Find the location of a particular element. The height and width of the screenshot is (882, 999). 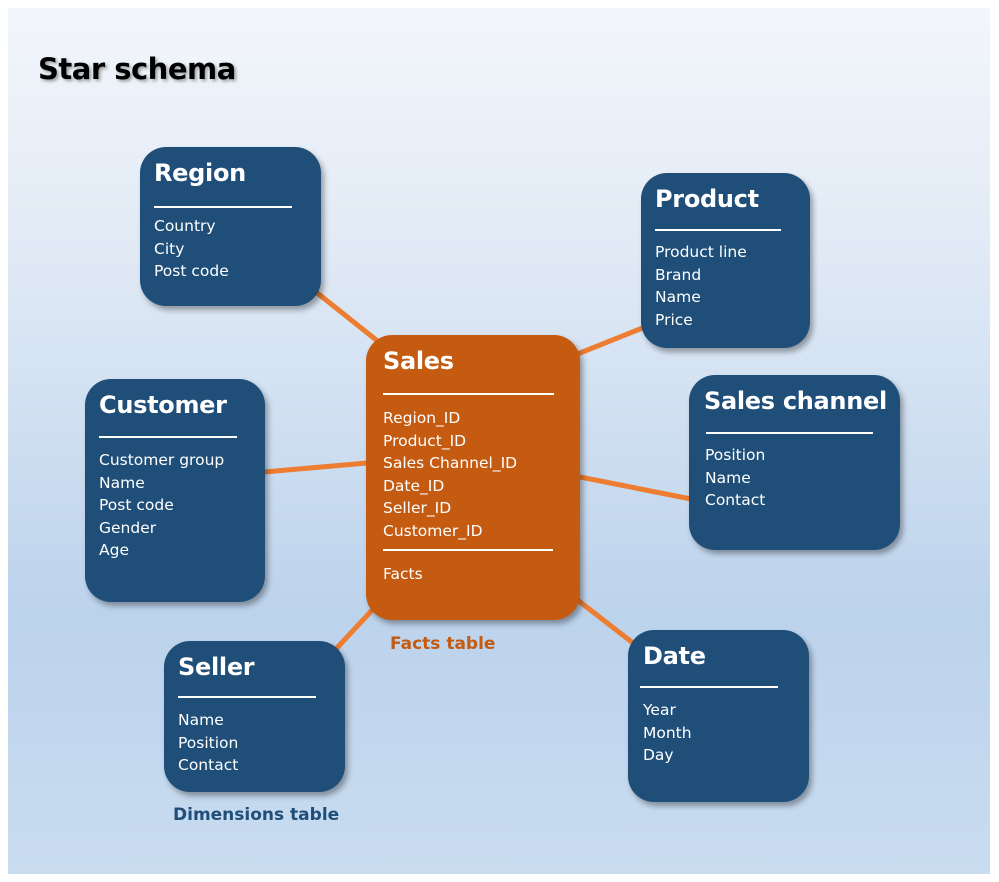

field: Year is located at coordinates (659, 710).